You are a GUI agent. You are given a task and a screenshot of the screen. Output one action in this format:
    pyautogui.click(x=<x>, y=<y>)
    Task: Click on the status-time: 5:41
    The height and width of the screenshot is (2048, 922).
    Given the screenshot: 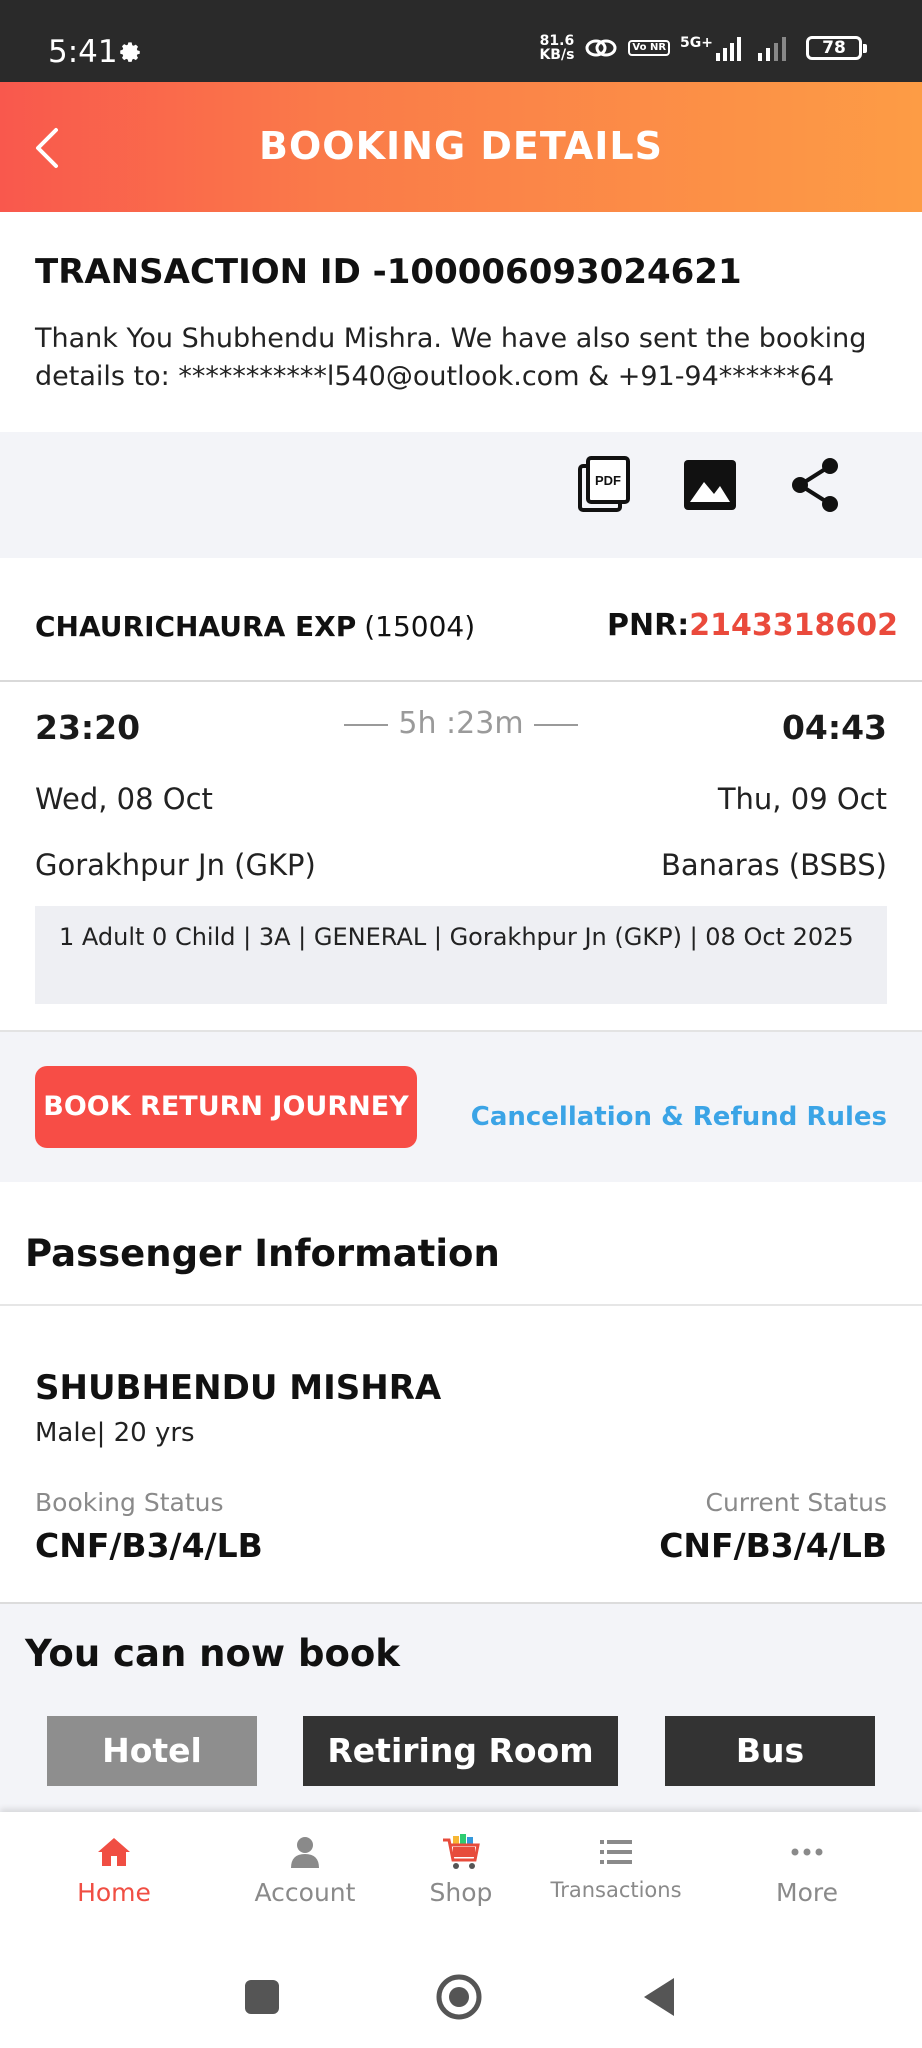 What is the action you would take?
    pyautogui.click(x=83, y=52)
    